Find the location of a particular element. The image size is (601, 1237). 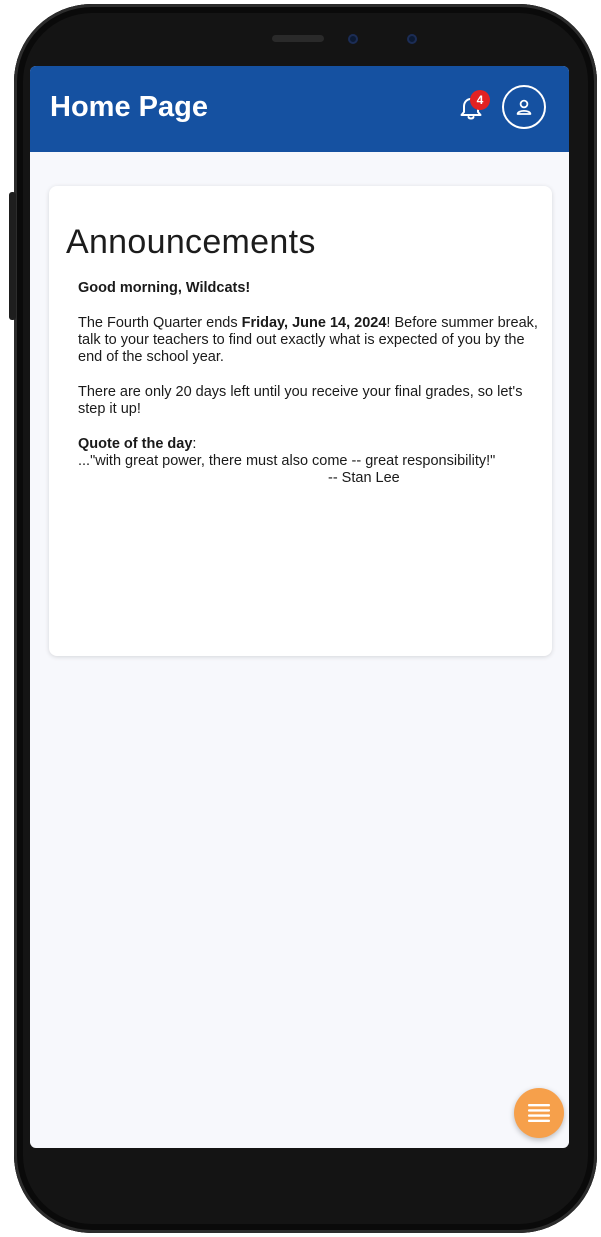

quote-label: Quote of the day is located at coordinates (135, 444).